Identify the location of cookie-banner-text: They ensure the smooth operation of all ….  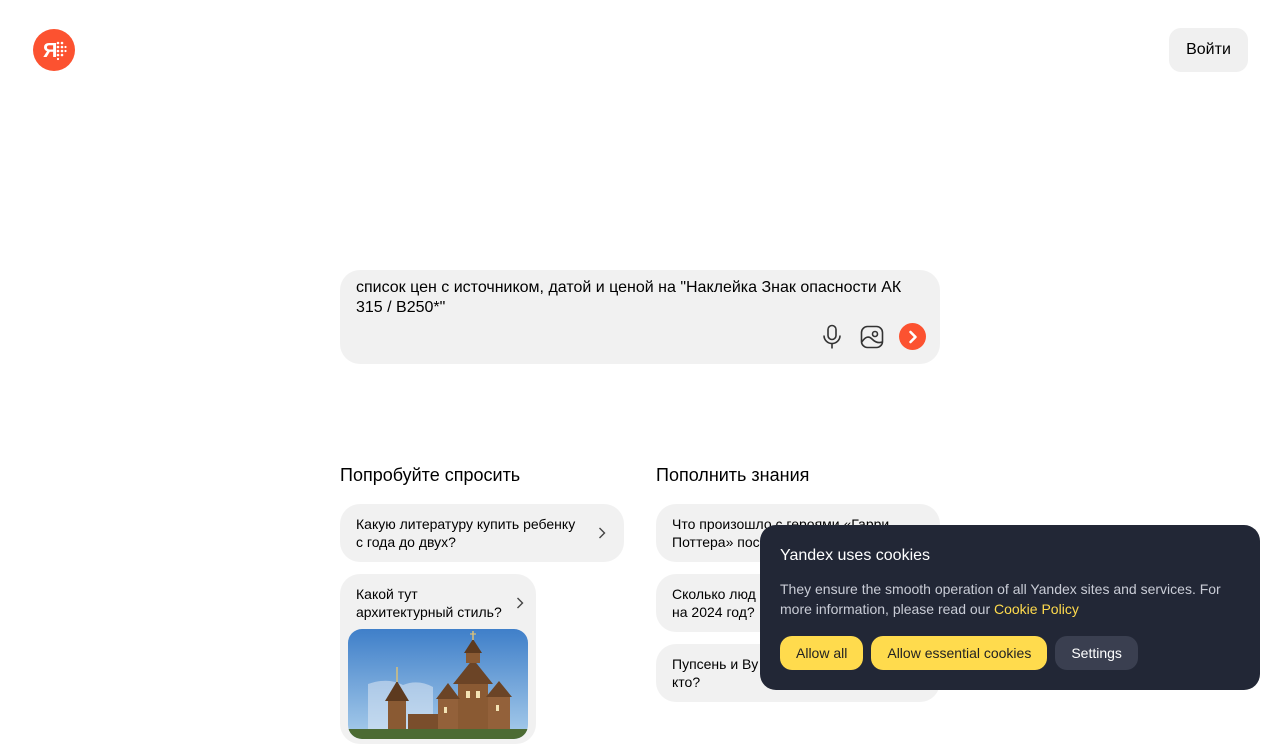
(1010, 599).